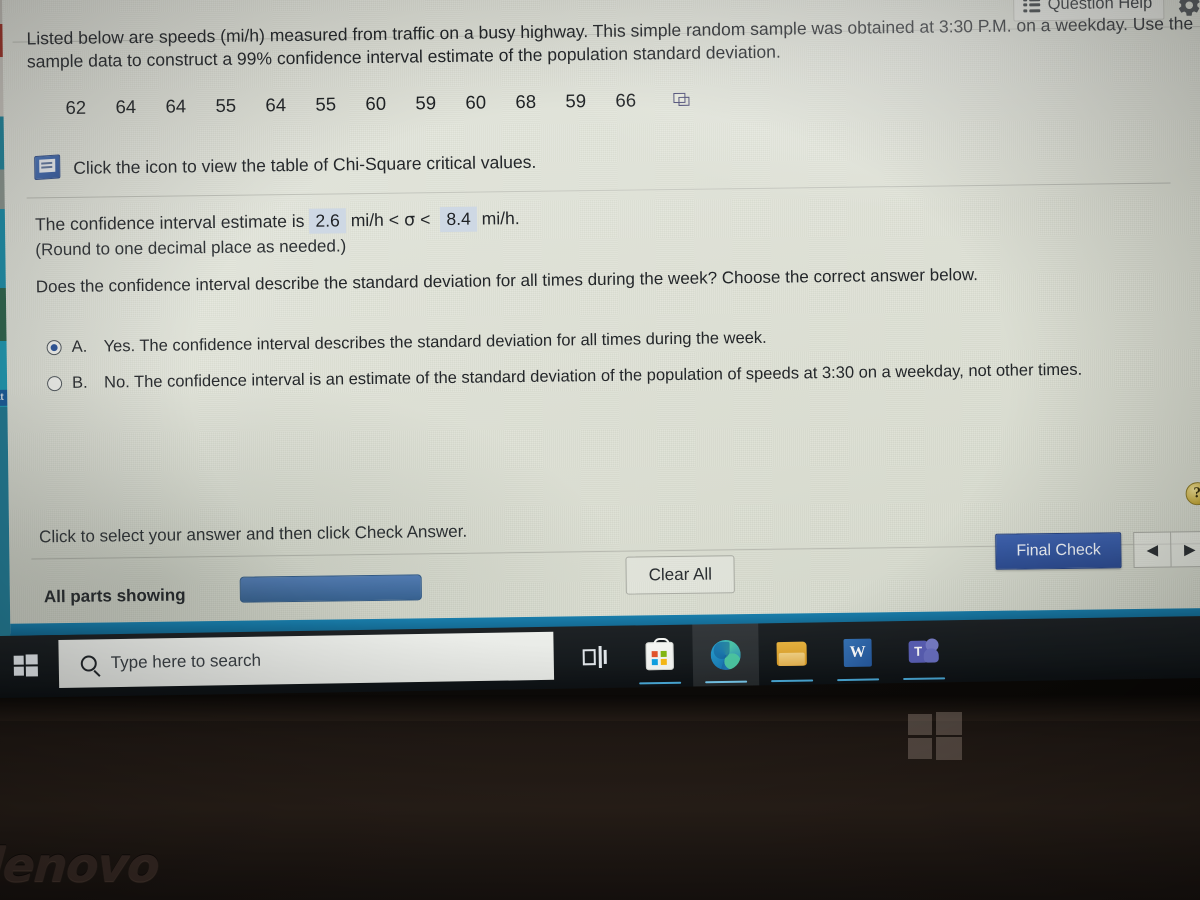  I want to click on choice-letter-a: A., so click(79, 346).